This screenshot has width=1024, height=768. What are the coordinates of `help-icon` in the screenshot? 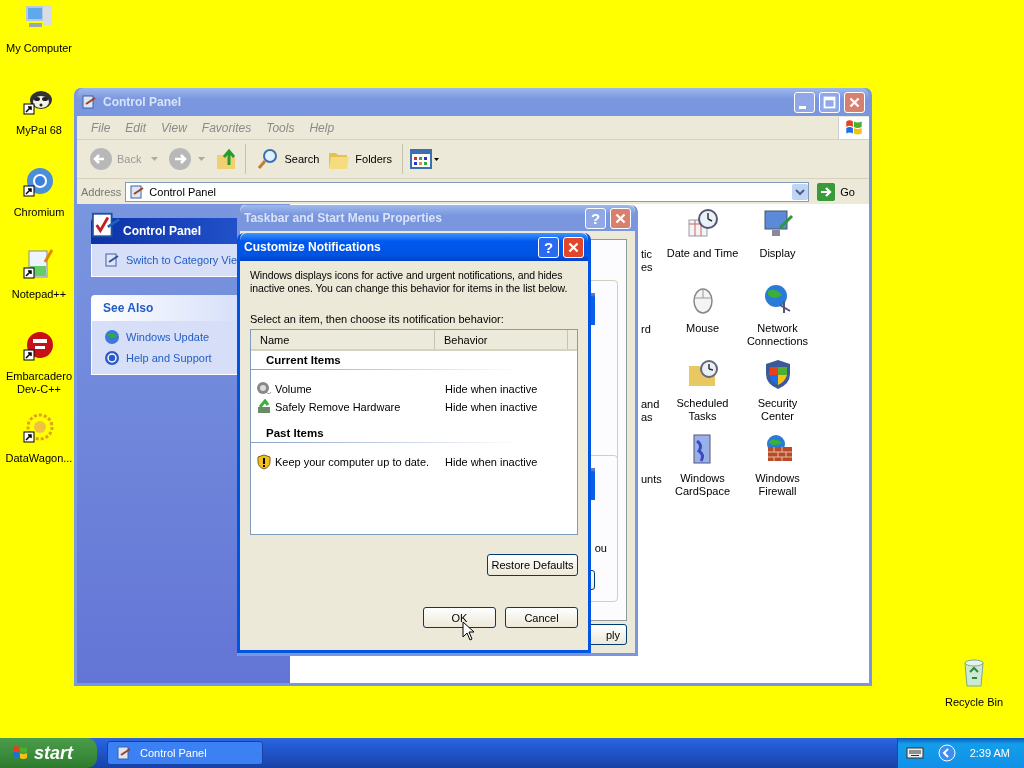 It's located at (112, 358).